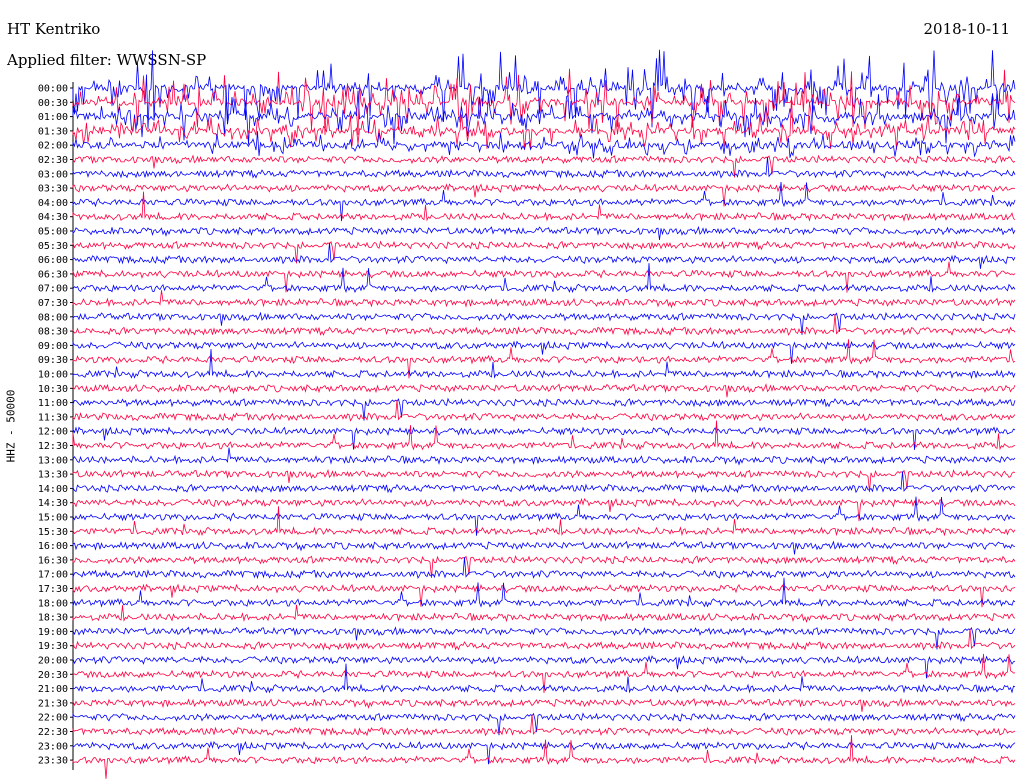 The height and width of the screenshot is (780, 1024). I want to click on row-time-label: 18:30, so click(53, 618).